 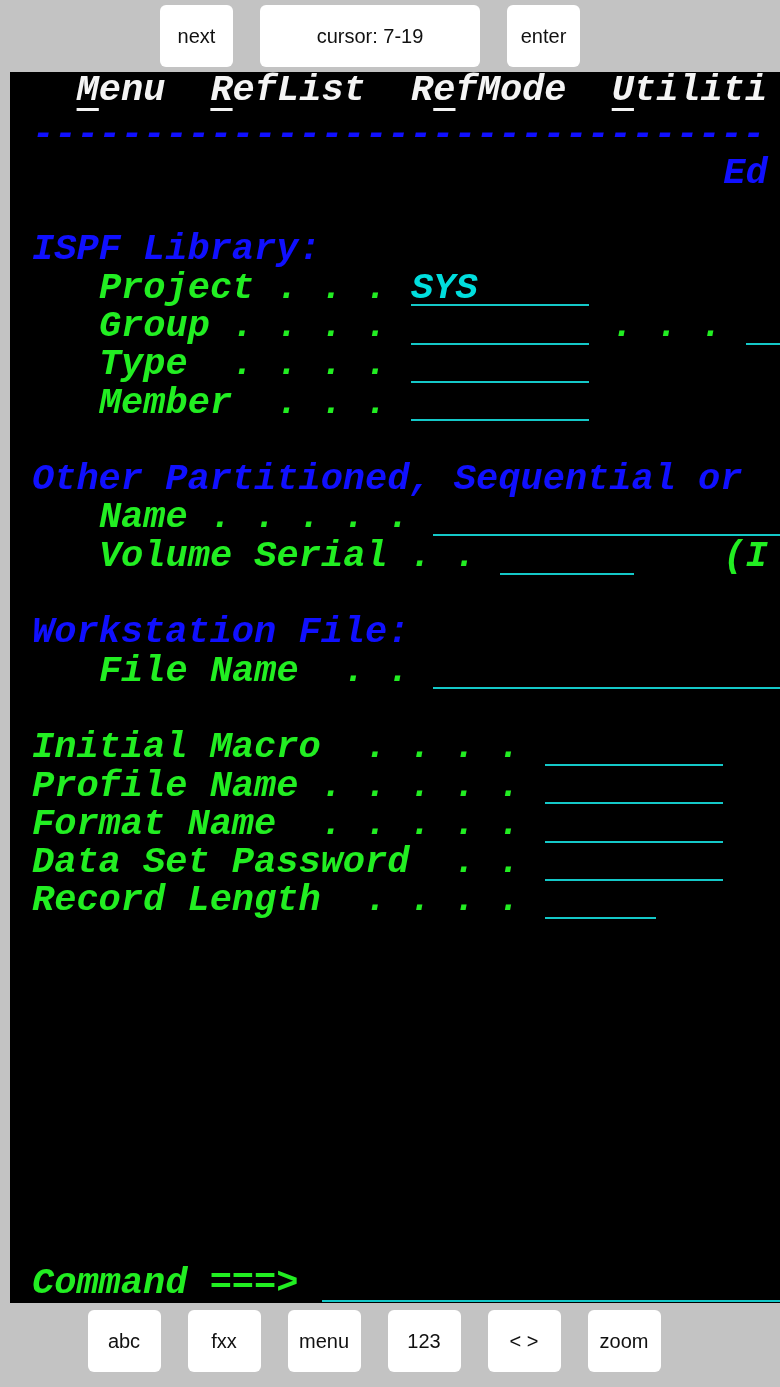 I want to click on key-button: 123, so click(x=424, y=1341).